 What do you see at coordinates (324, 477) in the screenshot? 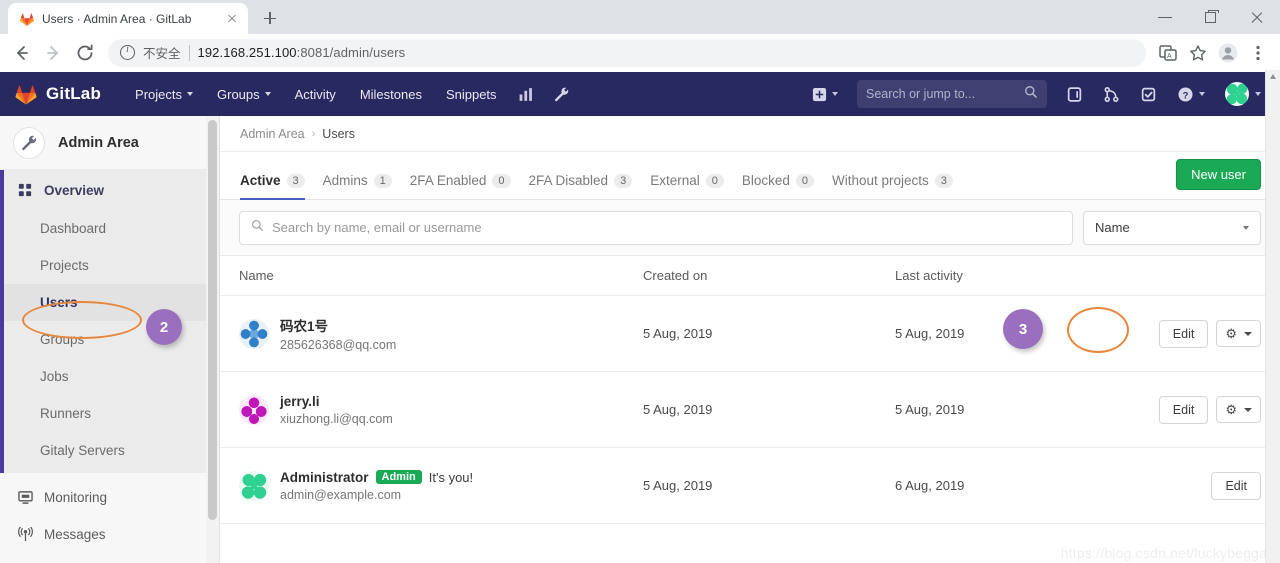
I see `user-name-text: Administrator` at bounding box center [324, 477].